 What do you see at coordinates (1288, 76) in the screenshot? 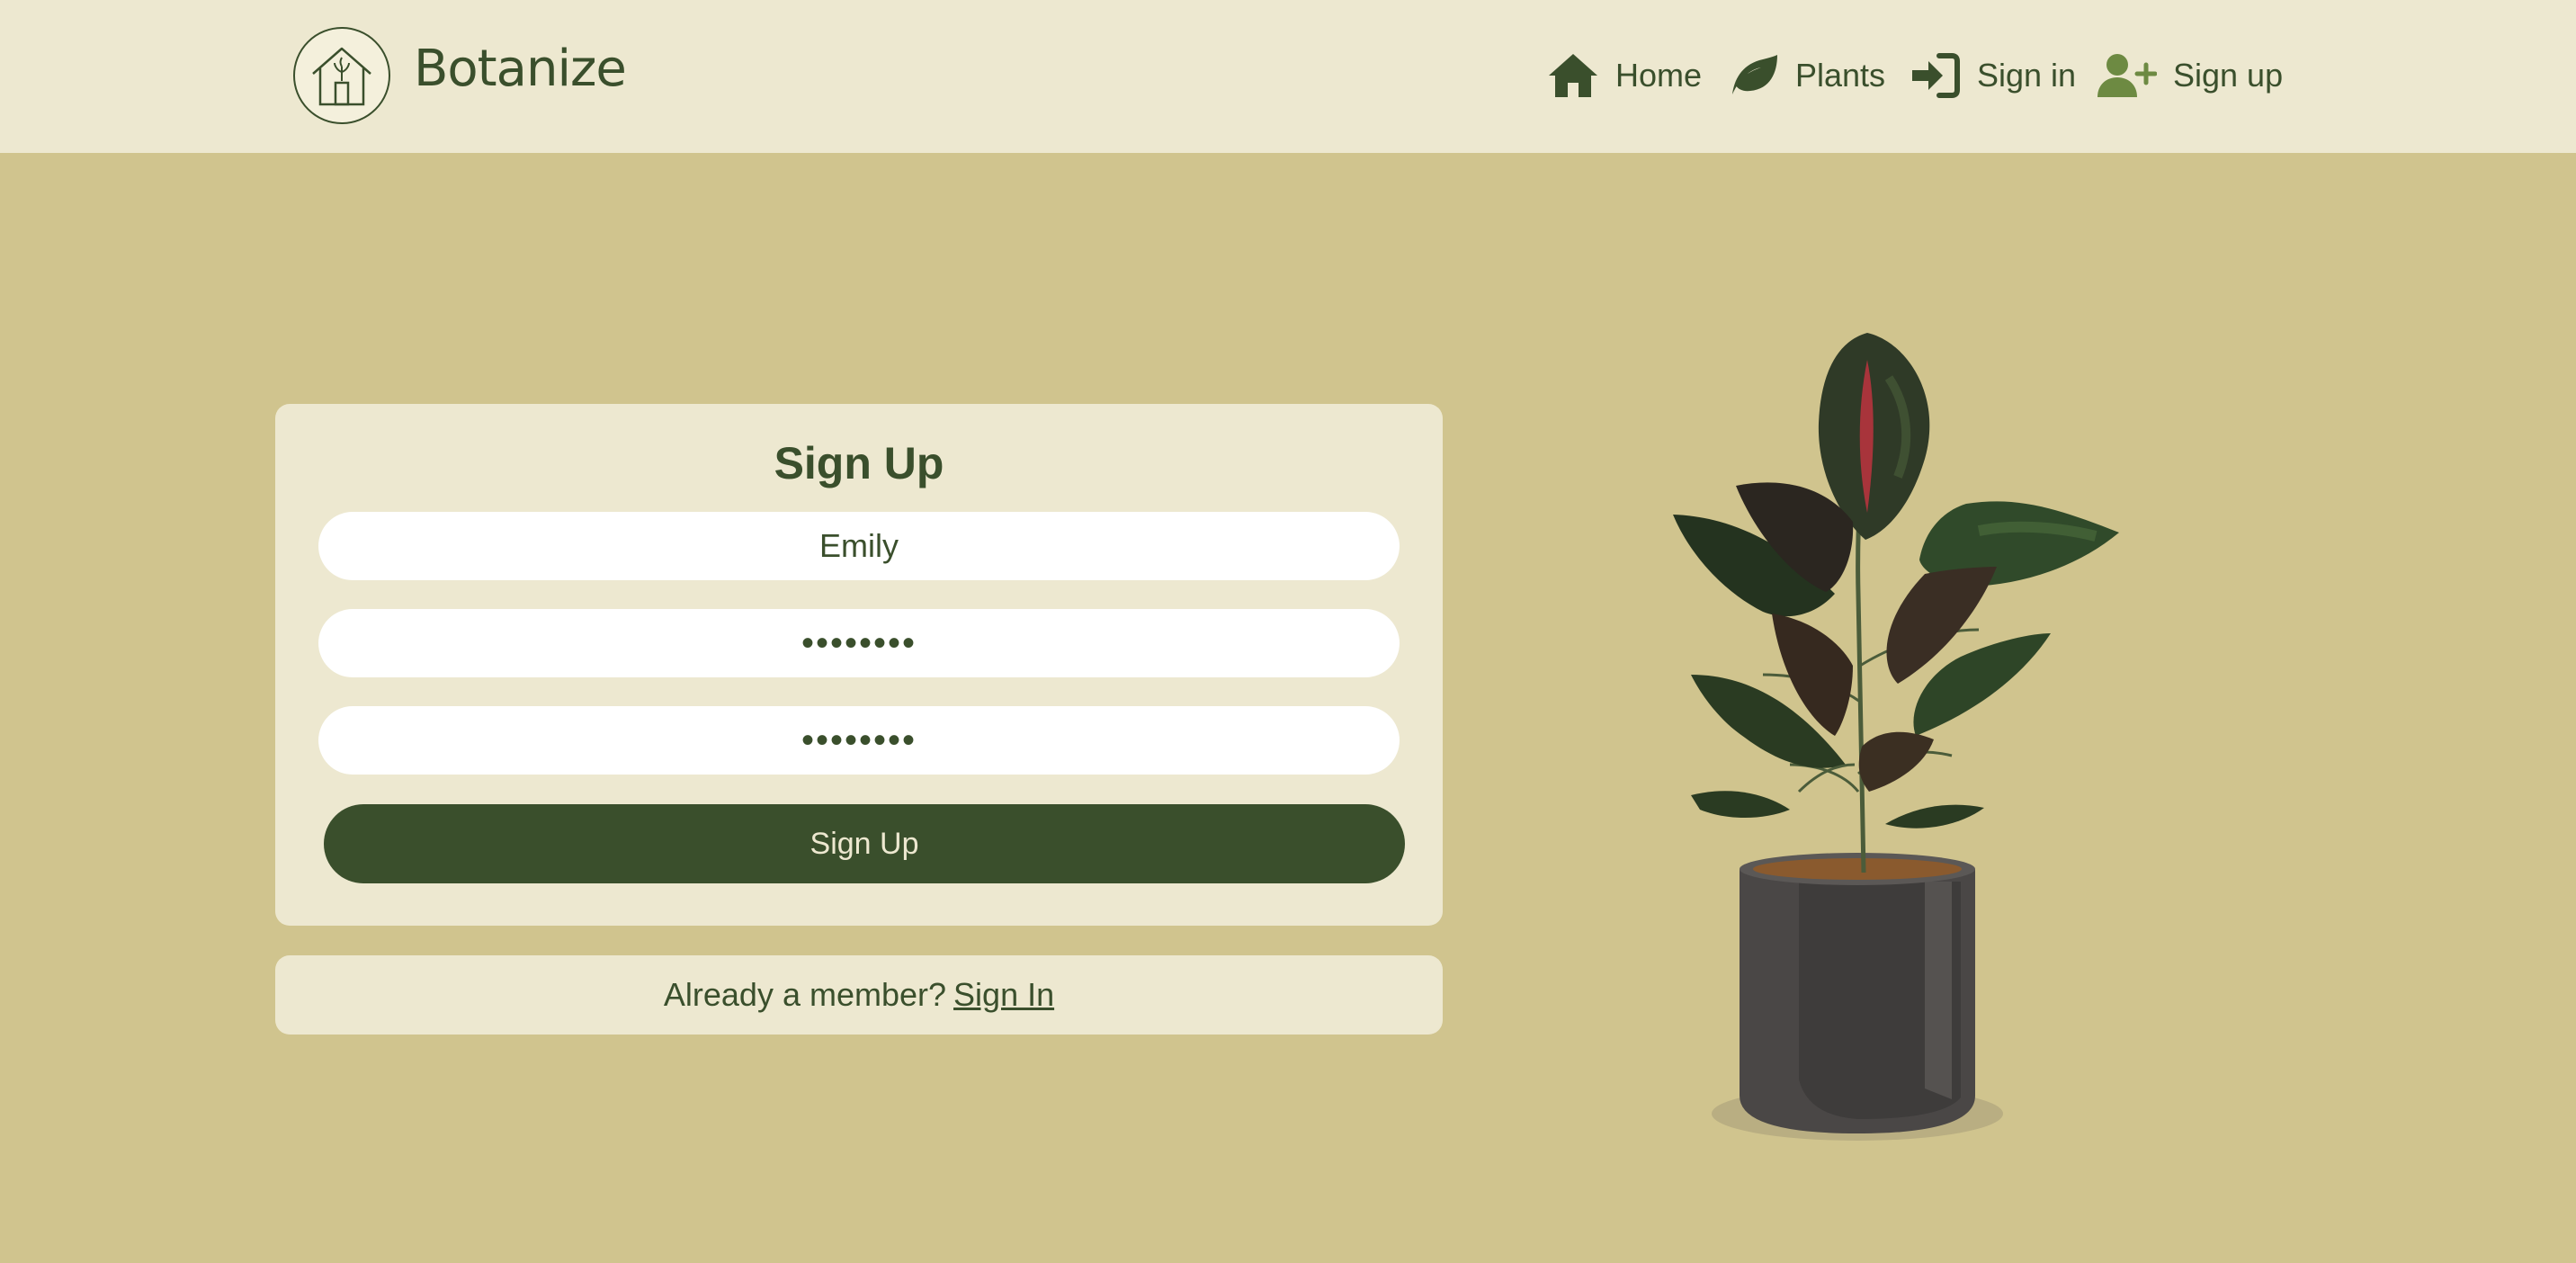
I see `top-navbar: Botanize Home Plants Sign in Sign up` at bounding box center [1288, 76].